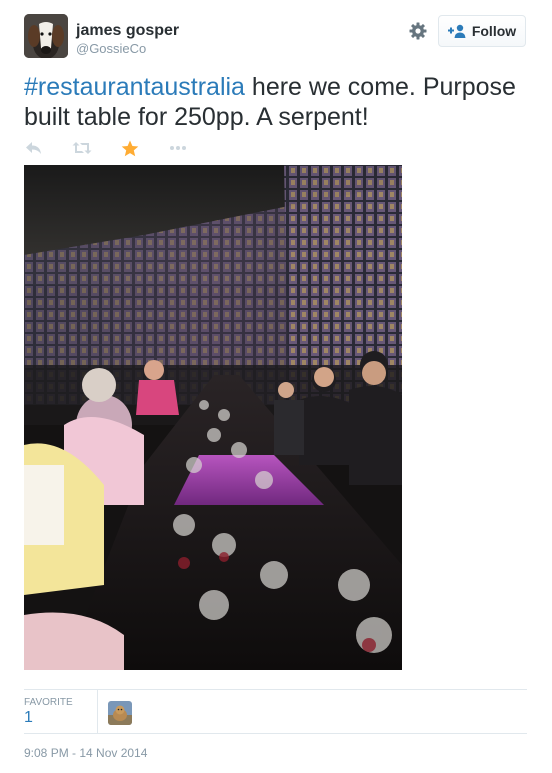 This screenshot has width=552, height=773. I want to click on avatar, so click(46, 36).